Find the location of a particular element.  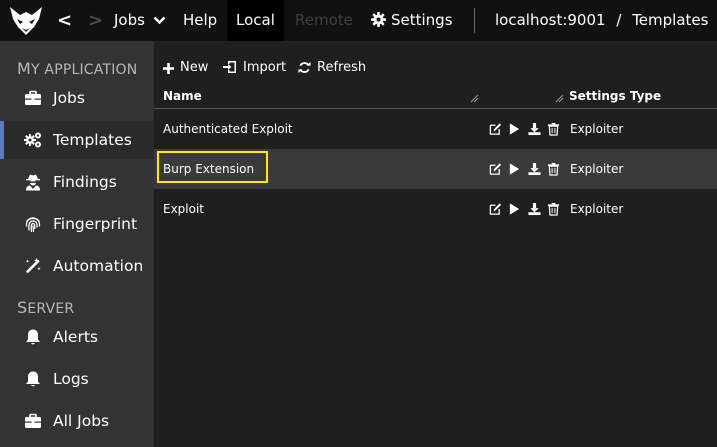

topbar-divider is located at coordinates (474, 20).